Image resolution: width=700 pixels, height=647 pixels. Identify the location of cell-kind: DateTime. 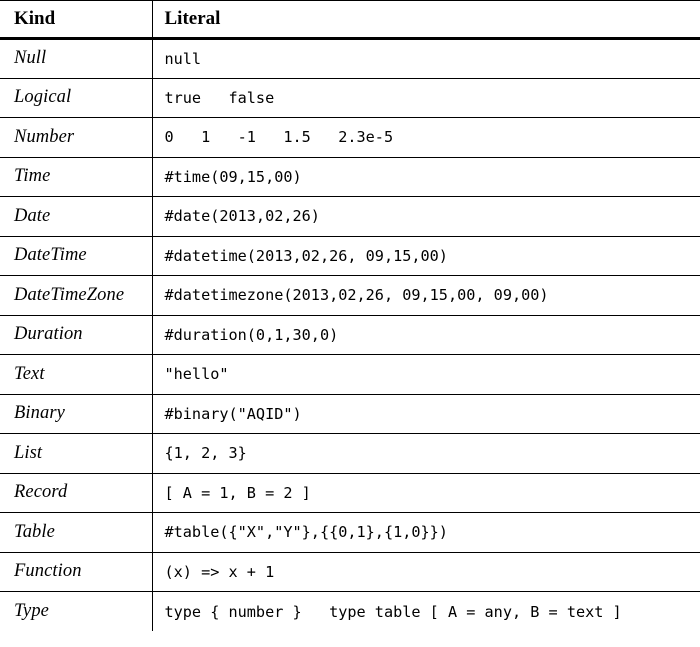
(76, 255).